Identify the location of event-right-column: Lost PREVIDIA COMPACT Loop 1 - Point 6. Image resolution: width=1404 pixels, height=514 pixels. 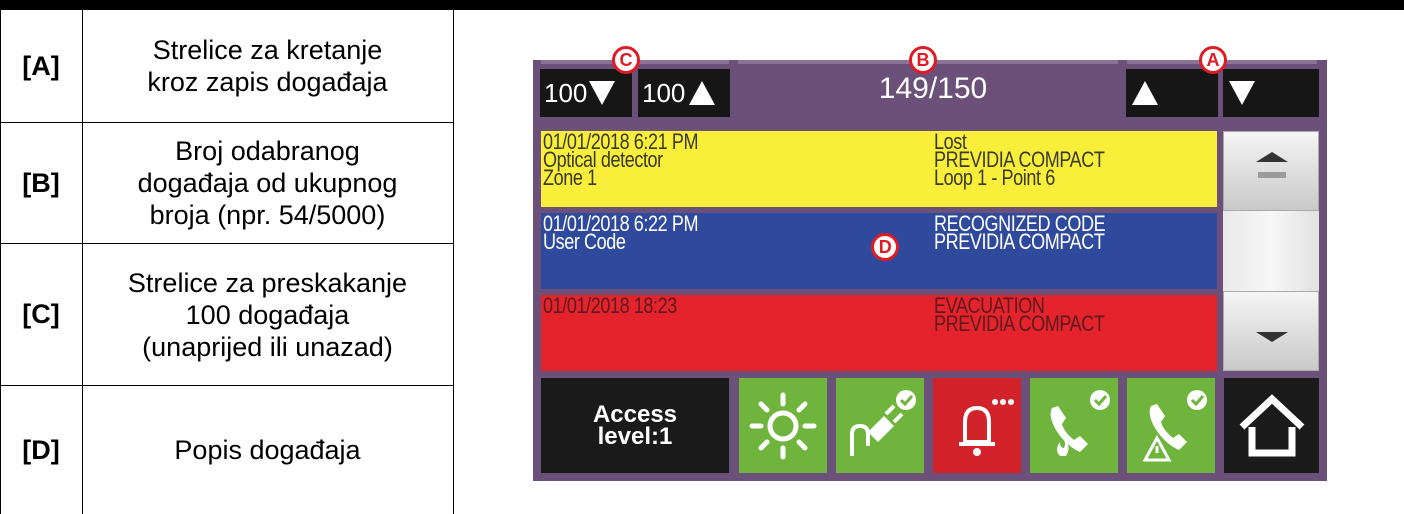
(1019, 160).